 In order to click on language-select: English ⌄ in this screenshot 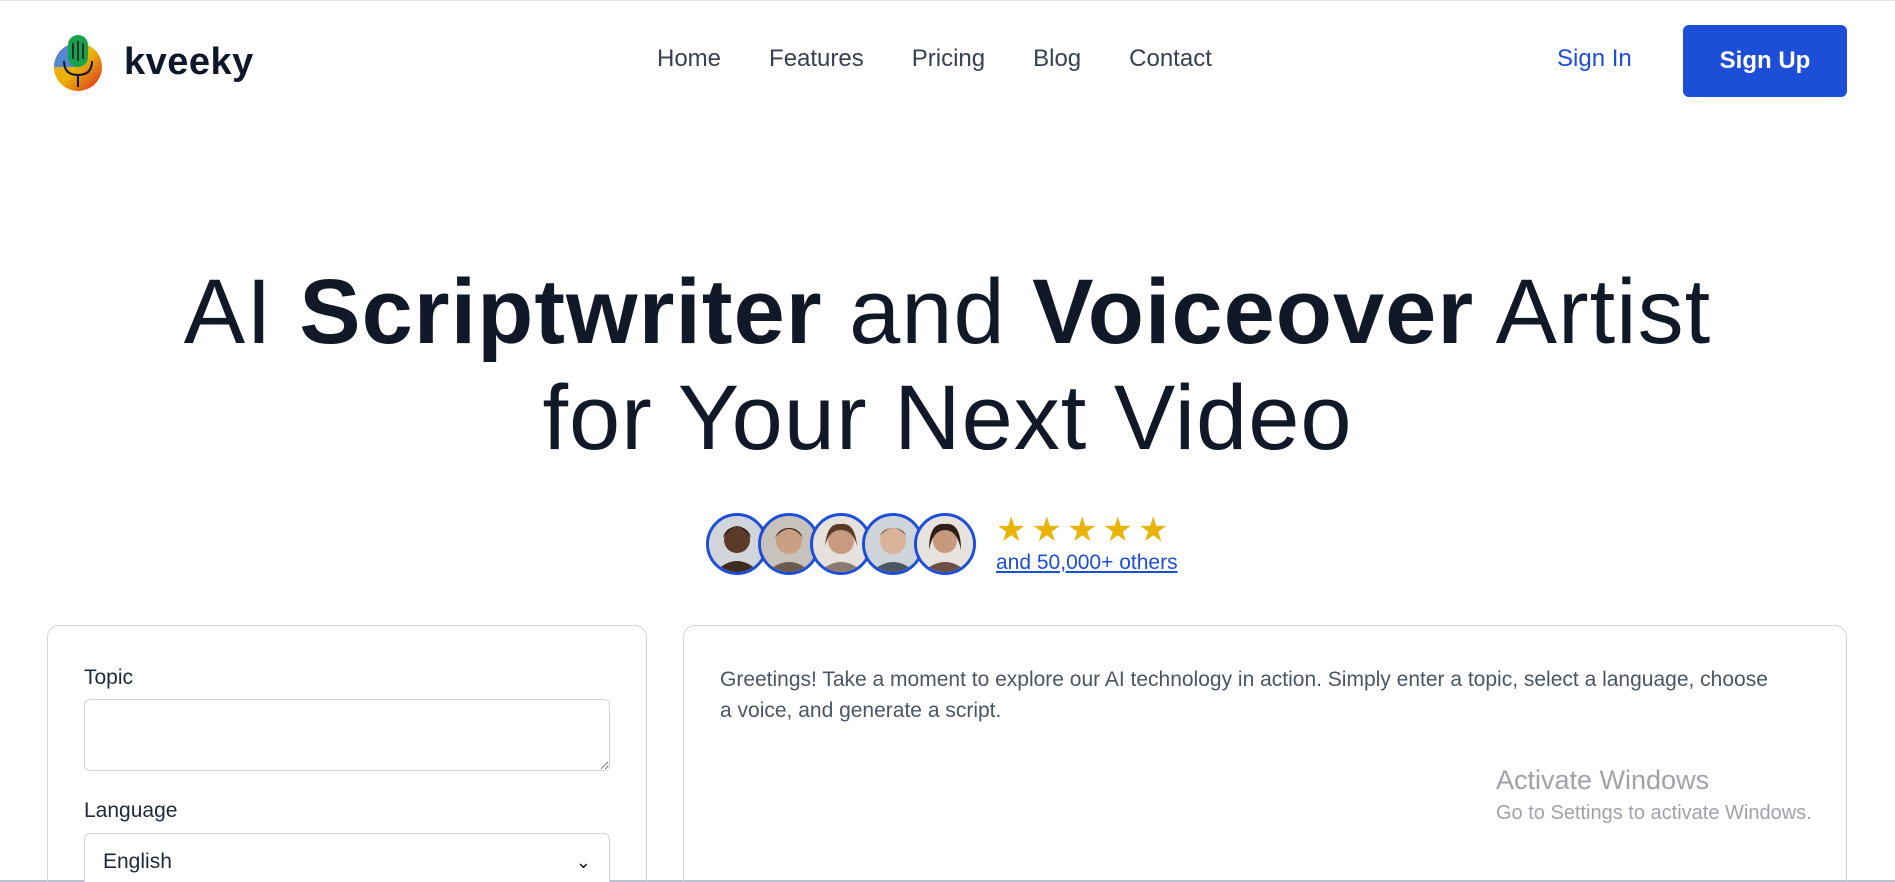, I will do `click(347, 857)`.